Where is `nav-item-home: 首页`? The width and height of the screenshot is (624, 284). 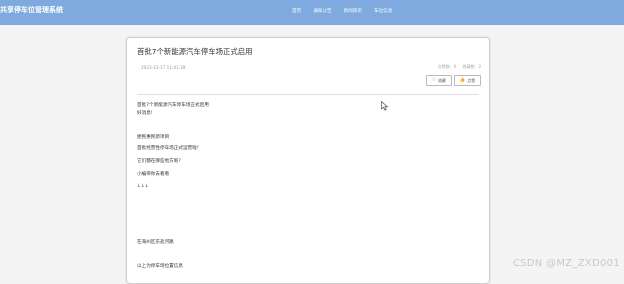
nav-item-home: 首页 is located at coordinates (296, 11).